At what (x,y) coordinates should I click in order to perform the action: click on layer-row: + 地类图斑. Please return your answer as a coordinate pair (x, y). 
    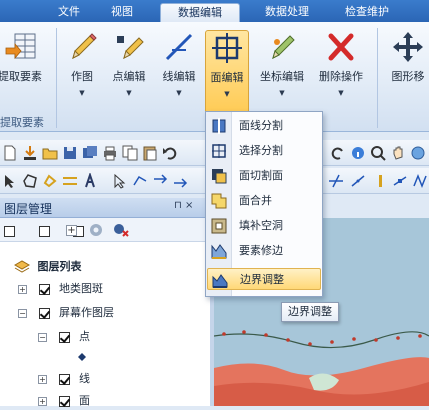
    Looking at the image, I should click on (60, 289).